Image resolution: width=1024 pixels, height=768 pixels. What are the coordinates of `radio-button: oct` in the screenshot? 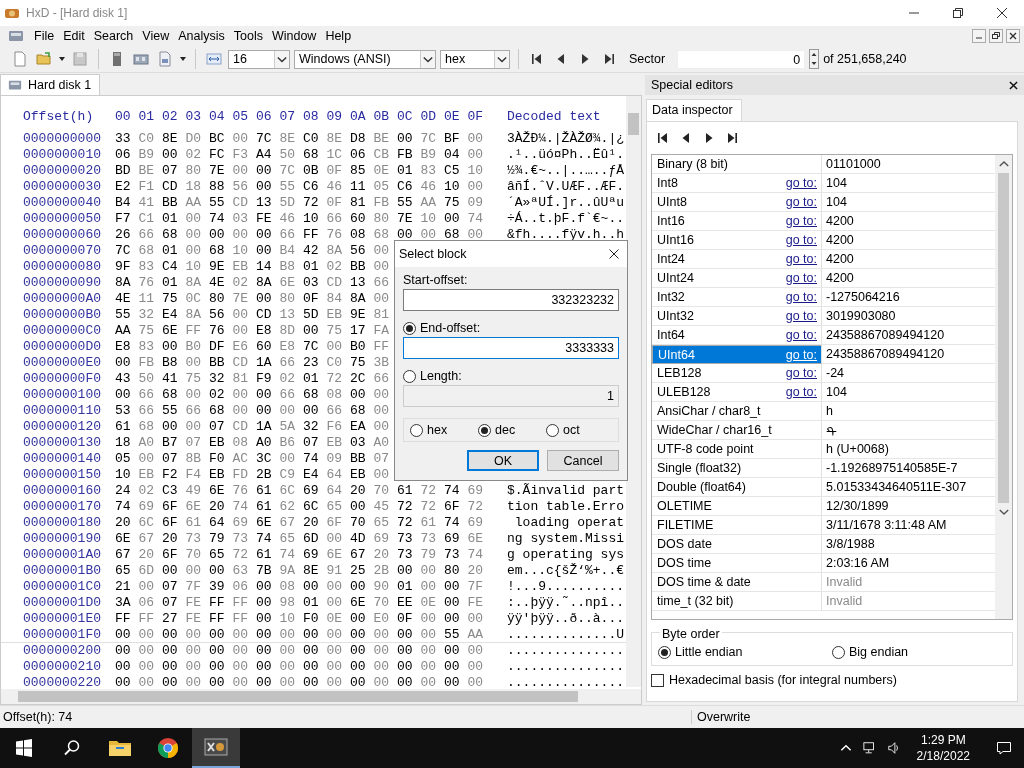 It's located at (563, 430).